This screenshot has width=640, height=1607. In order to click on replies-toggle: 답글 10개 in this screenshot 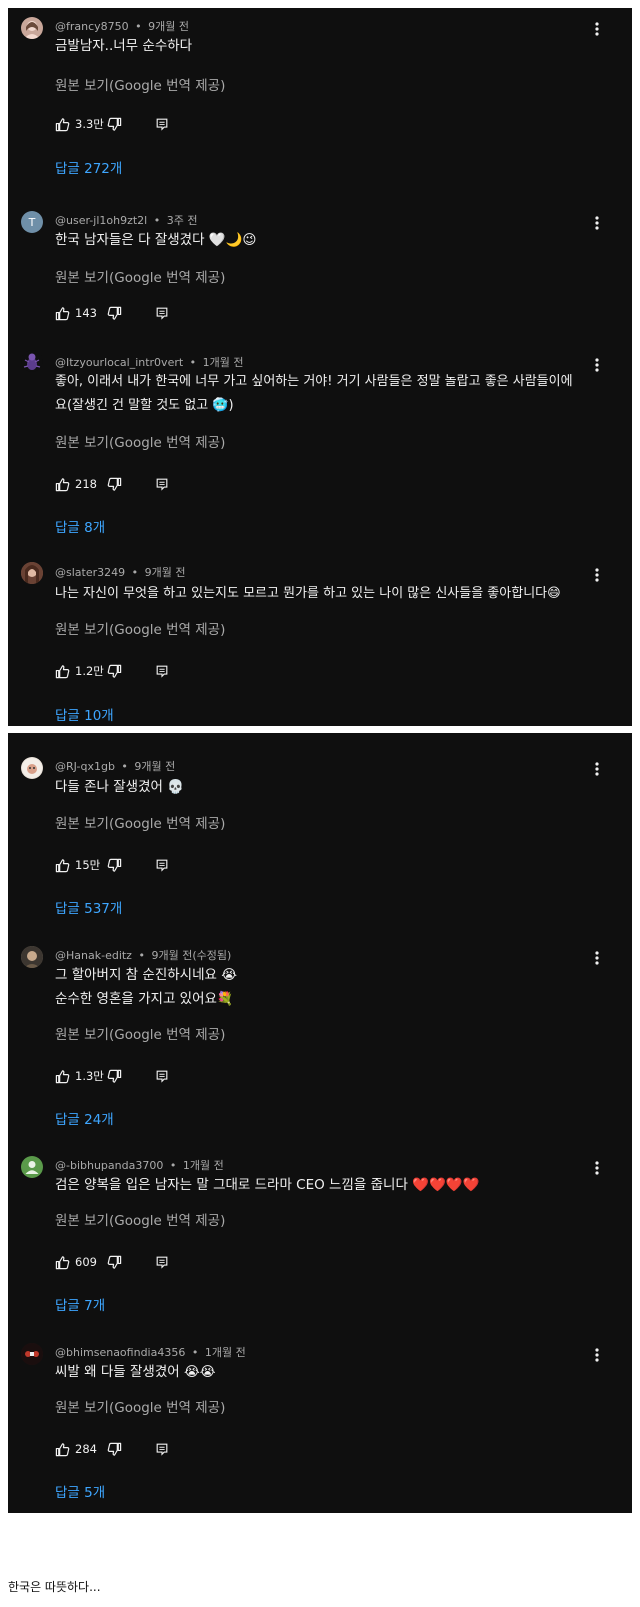, I will do `click(84, 714)`.